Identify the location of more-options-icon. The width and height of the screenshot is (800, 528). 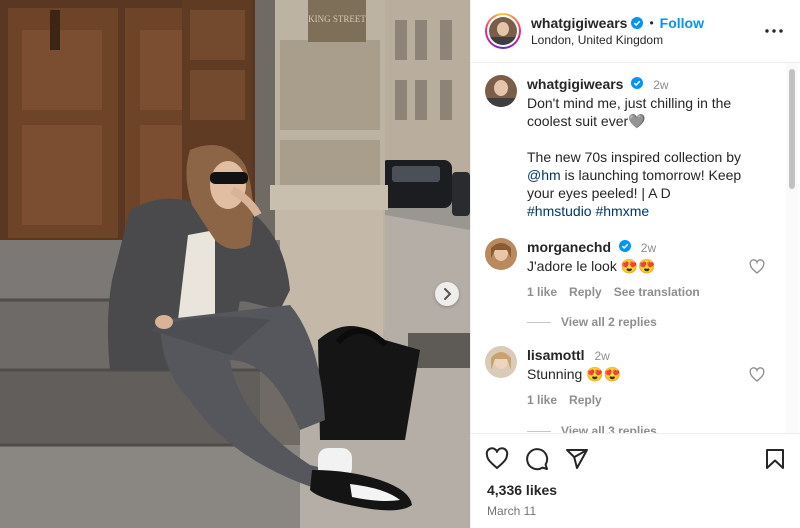
(774, 31).